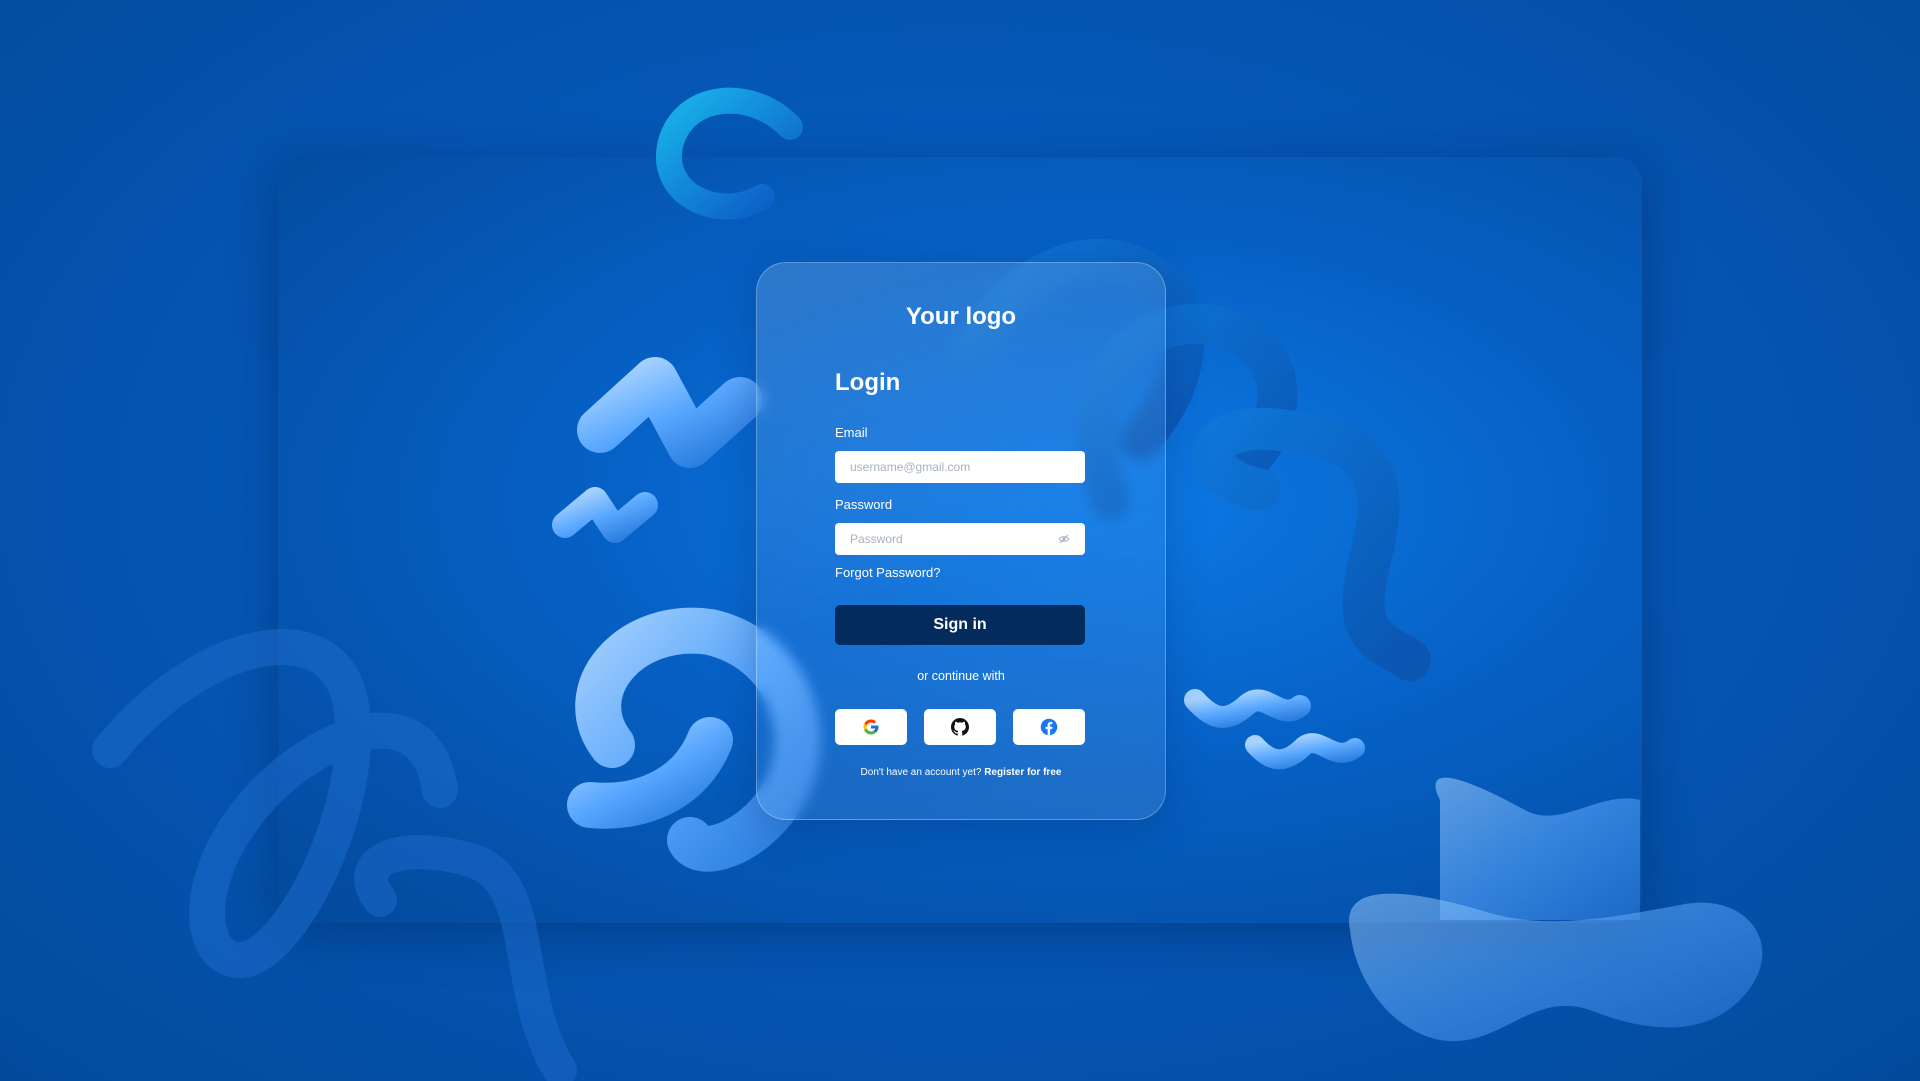  I want to click on email-field, so click(960, 467).